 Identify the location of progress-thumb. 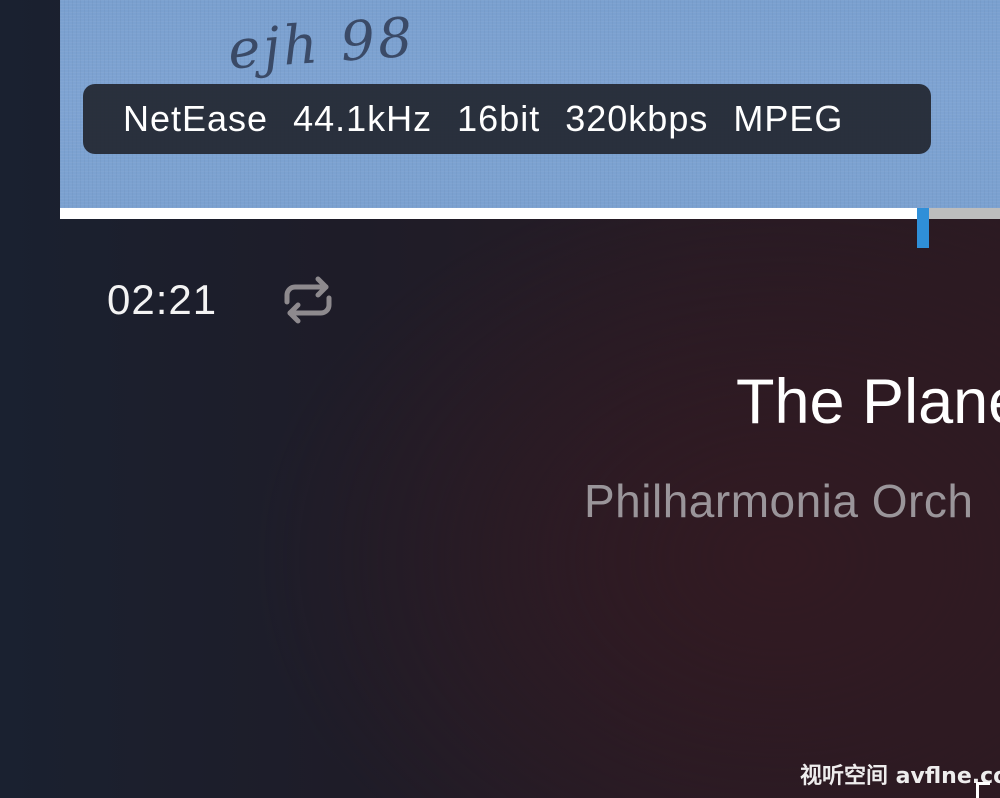
(923, 228).